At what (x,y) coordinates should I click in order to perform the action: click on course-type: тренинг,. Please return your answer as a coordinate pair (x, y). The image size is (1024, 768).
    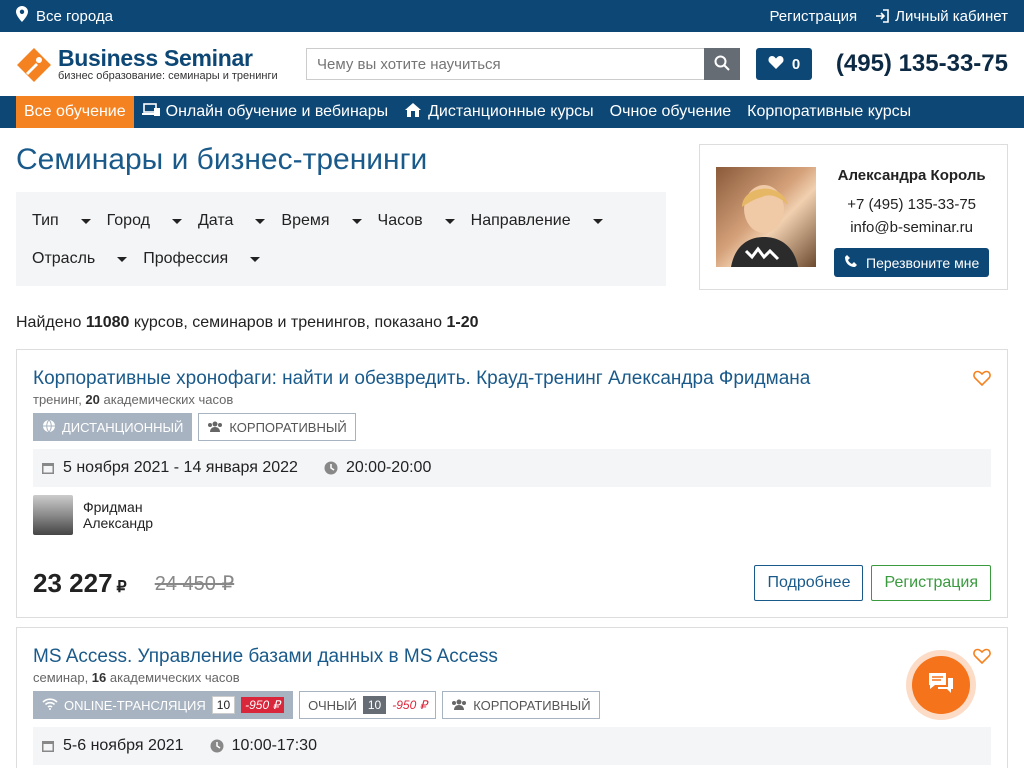
    Looking at the image, I should click on (59, 399).